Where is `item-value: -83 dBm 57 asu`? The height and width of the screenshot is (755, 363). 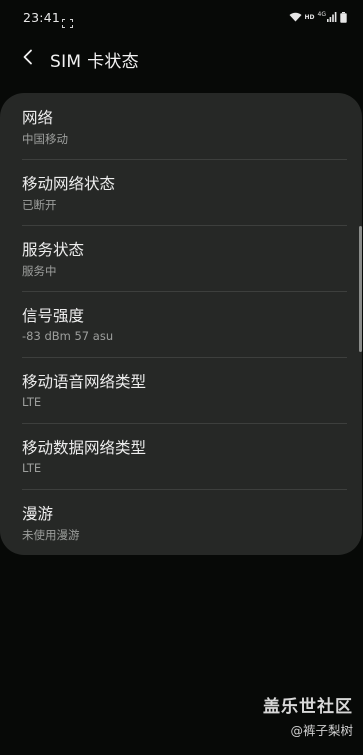
item-value: -83 dBm 57 asu is located at coordinates (68, 336).